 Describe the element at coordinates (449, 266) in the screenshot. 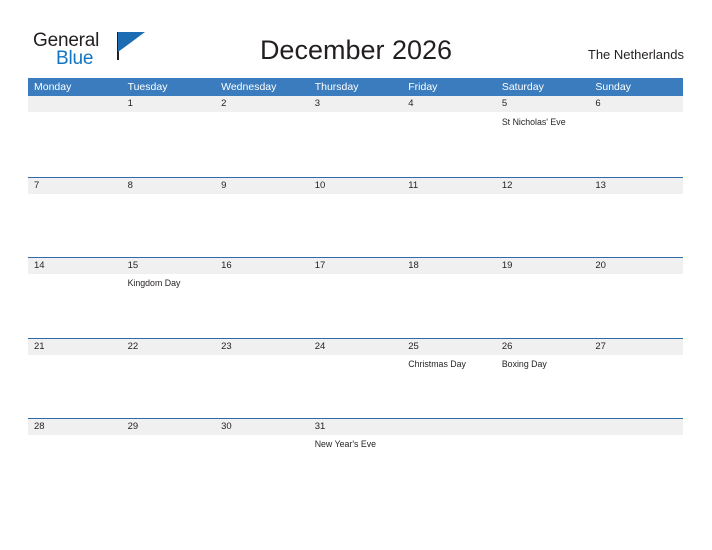

I see `day-number-18: 18` at that location.